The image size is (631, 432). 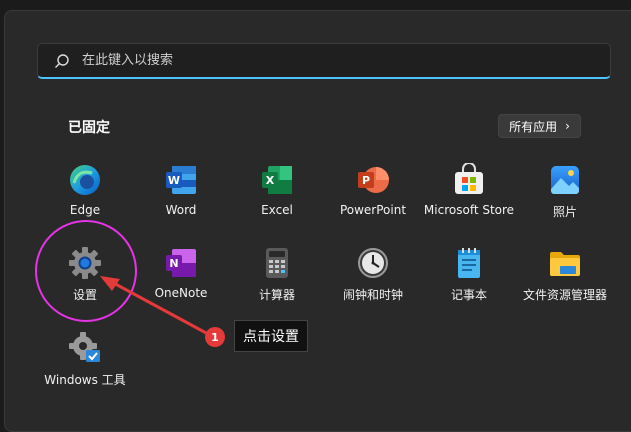 I want to click on app-clock: 闹钟和时钟, so click(x=373, y=274).